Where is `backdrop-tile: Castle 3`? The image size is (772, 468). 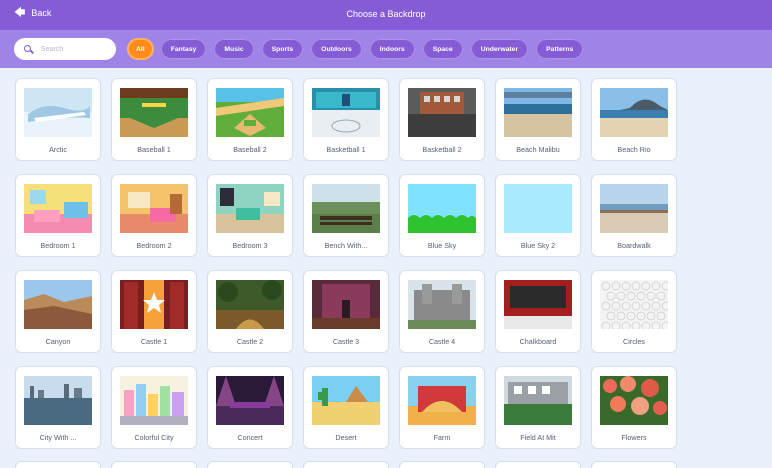 backdrop-tile: Castle 3 is located at coordinates (346, 311).